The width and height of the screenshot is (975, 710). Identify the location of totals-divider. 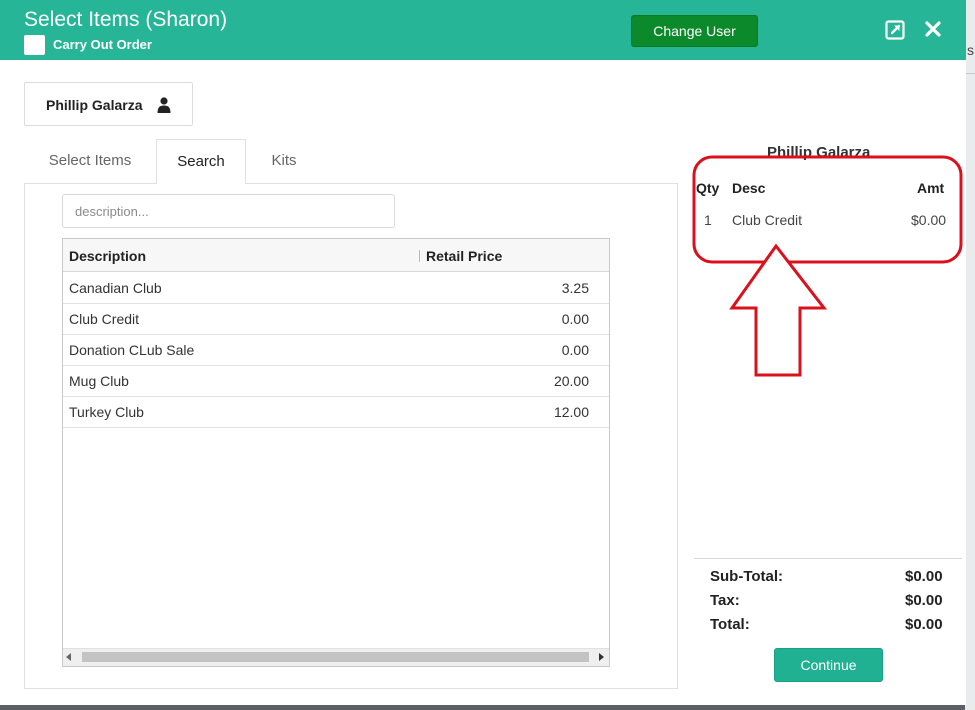
(828, 558).